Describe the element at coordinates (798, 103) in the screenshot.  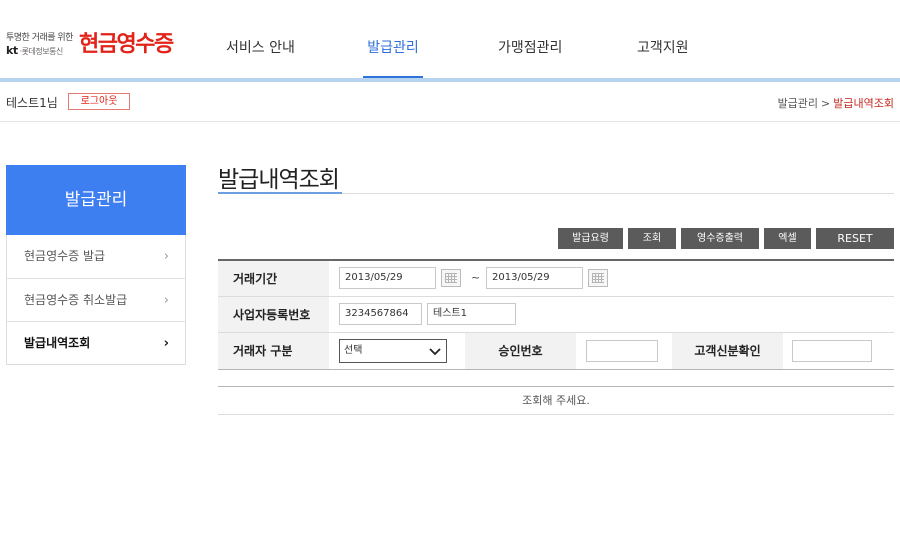
I see `breadcrumb-parent: 발급관리` at that location.